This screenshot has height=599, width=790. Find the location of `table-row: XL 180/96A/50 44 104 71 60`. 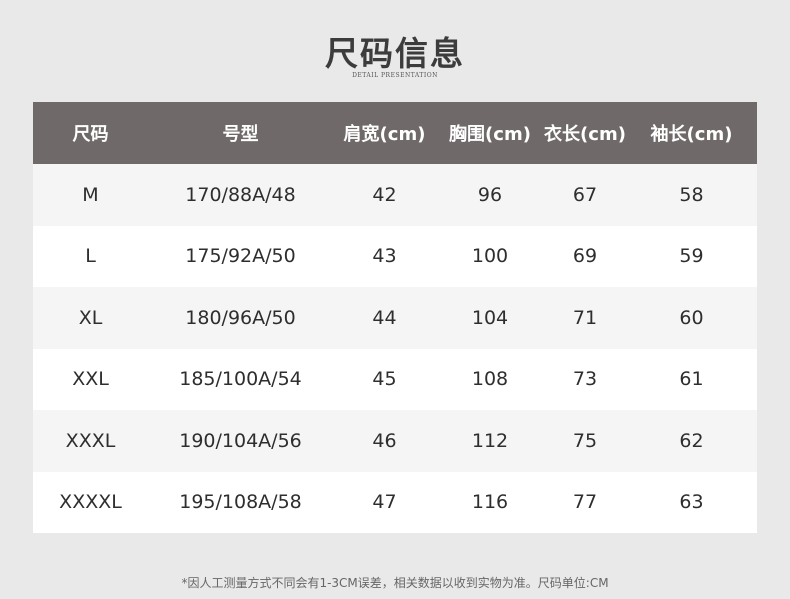

table-row: XL 180/96A/50 44 104 71 60 is located at coordinates (395, 318).